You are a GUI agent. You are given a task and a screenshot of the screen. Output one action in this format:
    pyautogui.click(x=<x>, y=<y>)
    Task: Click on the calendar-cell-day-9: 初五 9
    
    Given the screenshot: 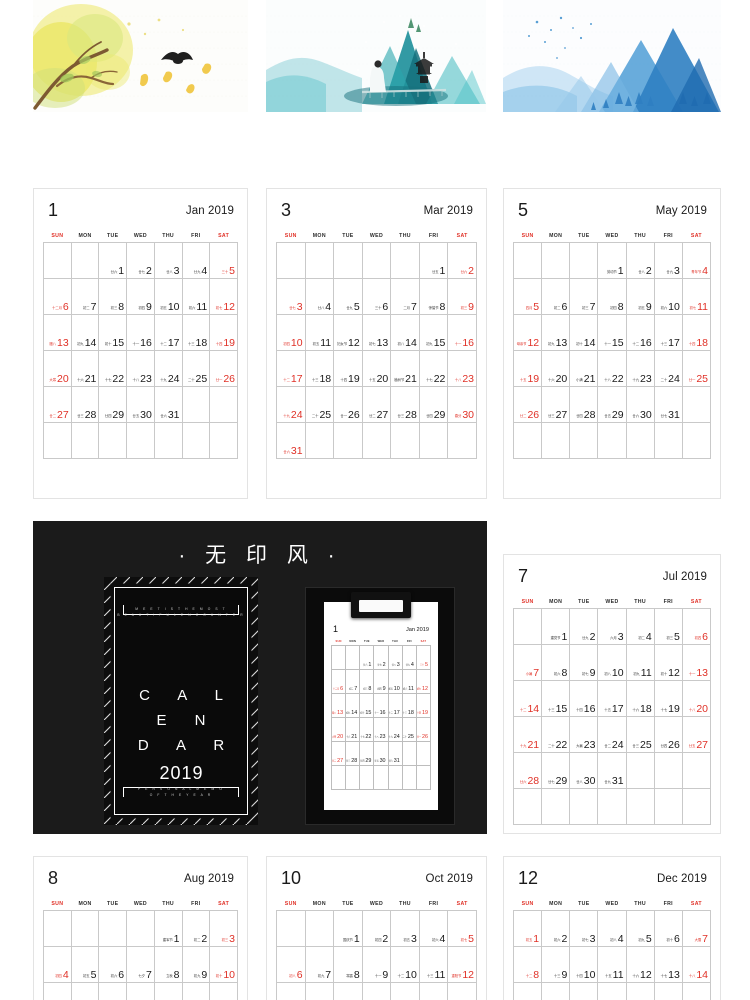 What is the action you would take?
    pyautogui.click(x=640, y=296)
    